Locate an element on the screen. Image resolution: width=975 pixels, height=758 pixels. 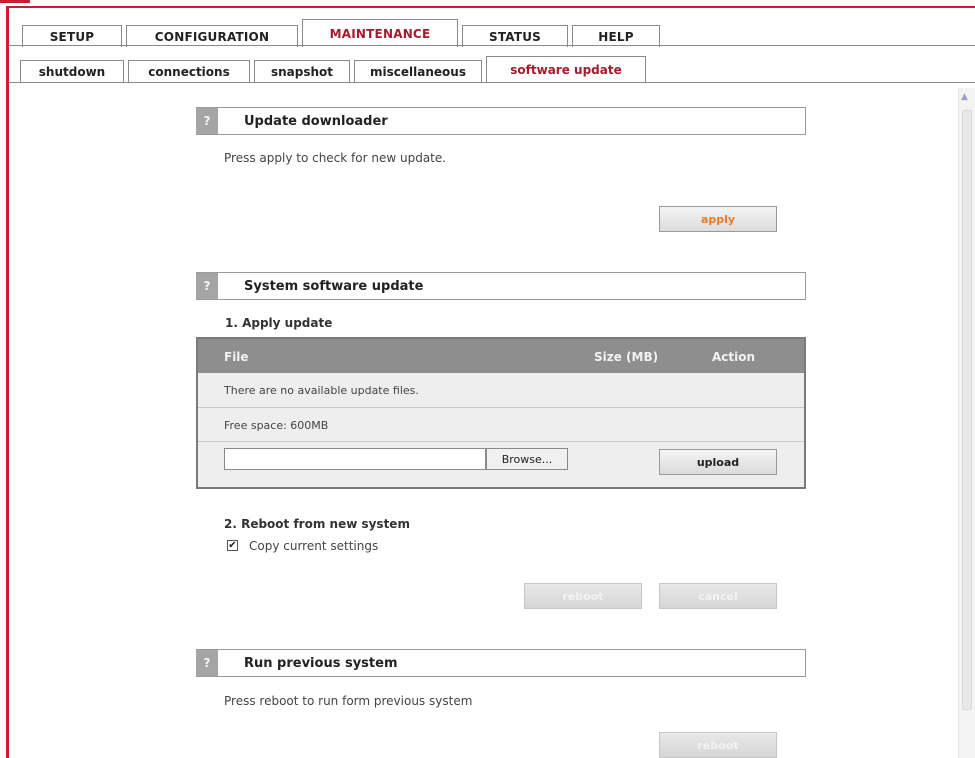
file-path-input is located at coordinates (355, 459).